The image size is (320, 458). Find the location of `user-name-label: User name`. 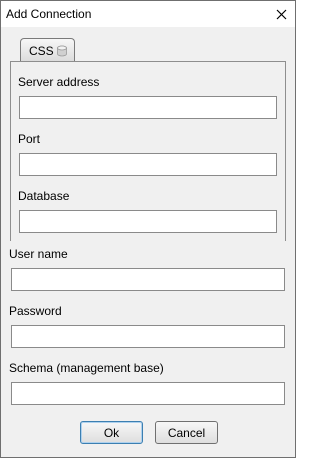

user-name-label: User name is located at coordinates (38, 254).